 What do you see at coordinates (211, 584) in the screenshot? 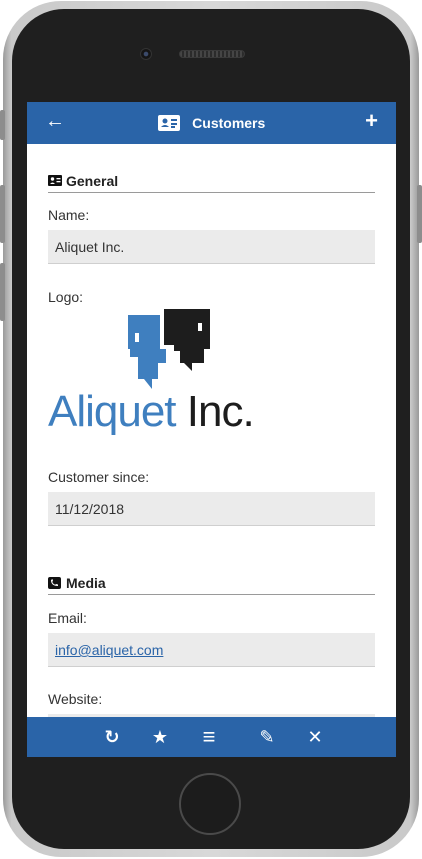
I see `section-media-header: Media` at bounding box center [211, 584].